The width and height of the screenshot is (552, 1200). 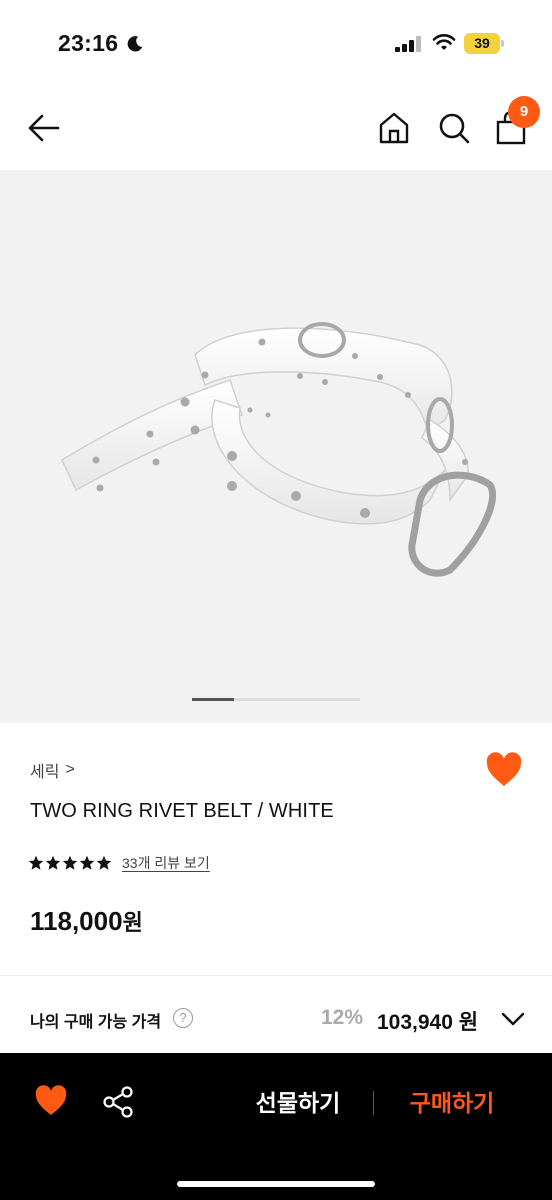 I want to click on brand-link: 세릭 >, so click(x=52, y=770).